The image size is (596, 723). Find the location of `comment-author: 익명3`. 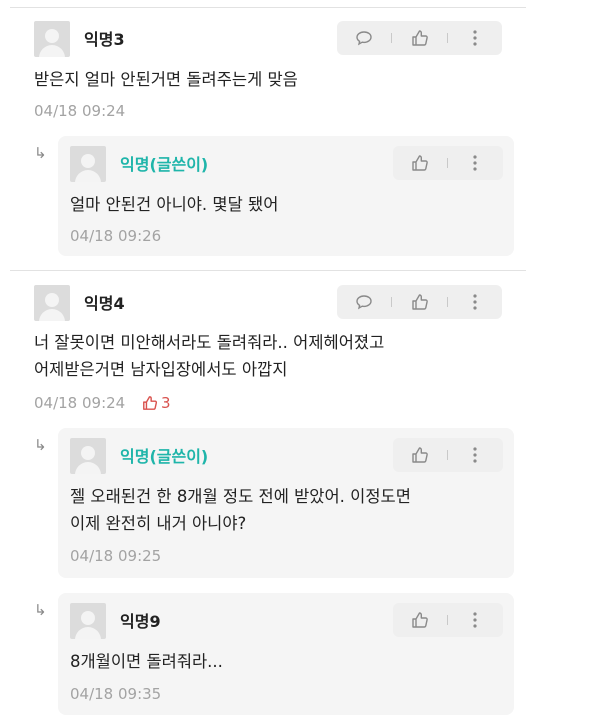

comment-author: 익명3 is located at coordinates (104, 39).